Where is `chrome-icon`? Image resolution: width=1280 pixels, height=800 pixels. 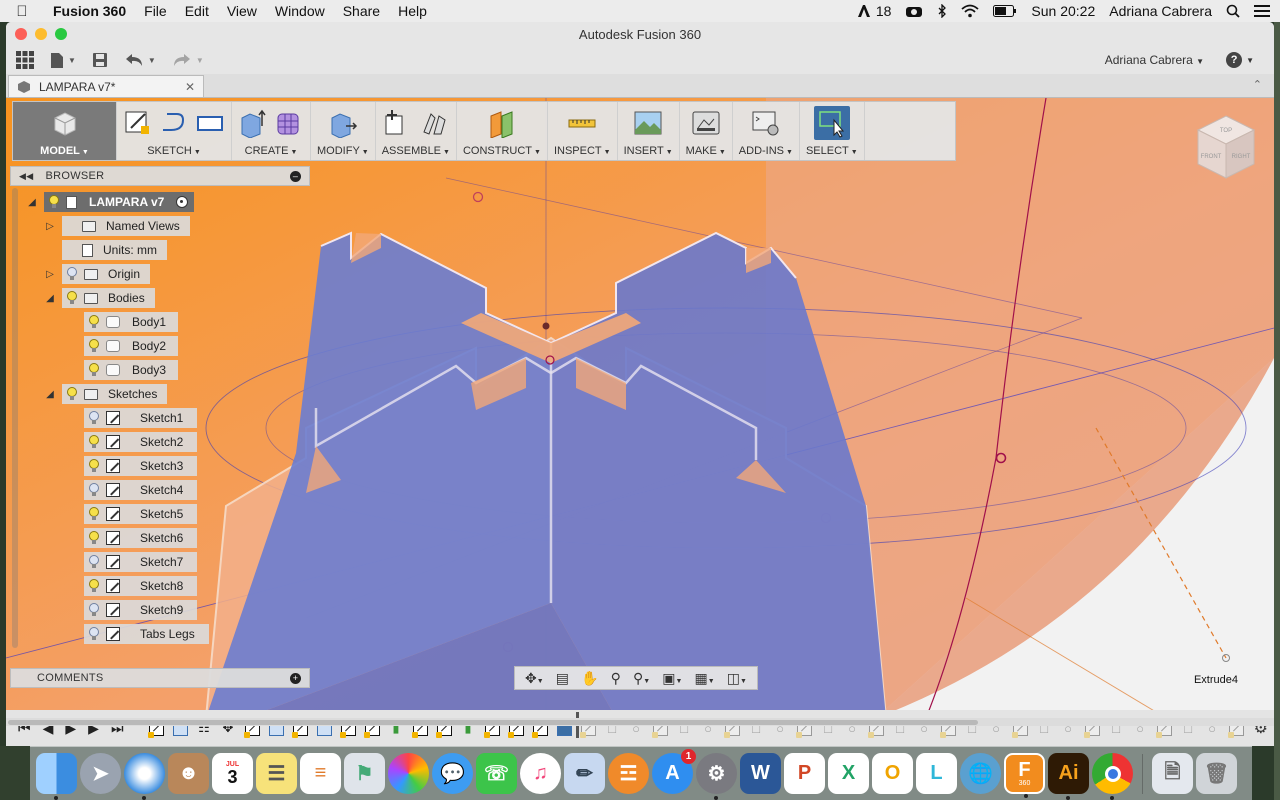 chrome-icon is located at coordinates (1112, 776).